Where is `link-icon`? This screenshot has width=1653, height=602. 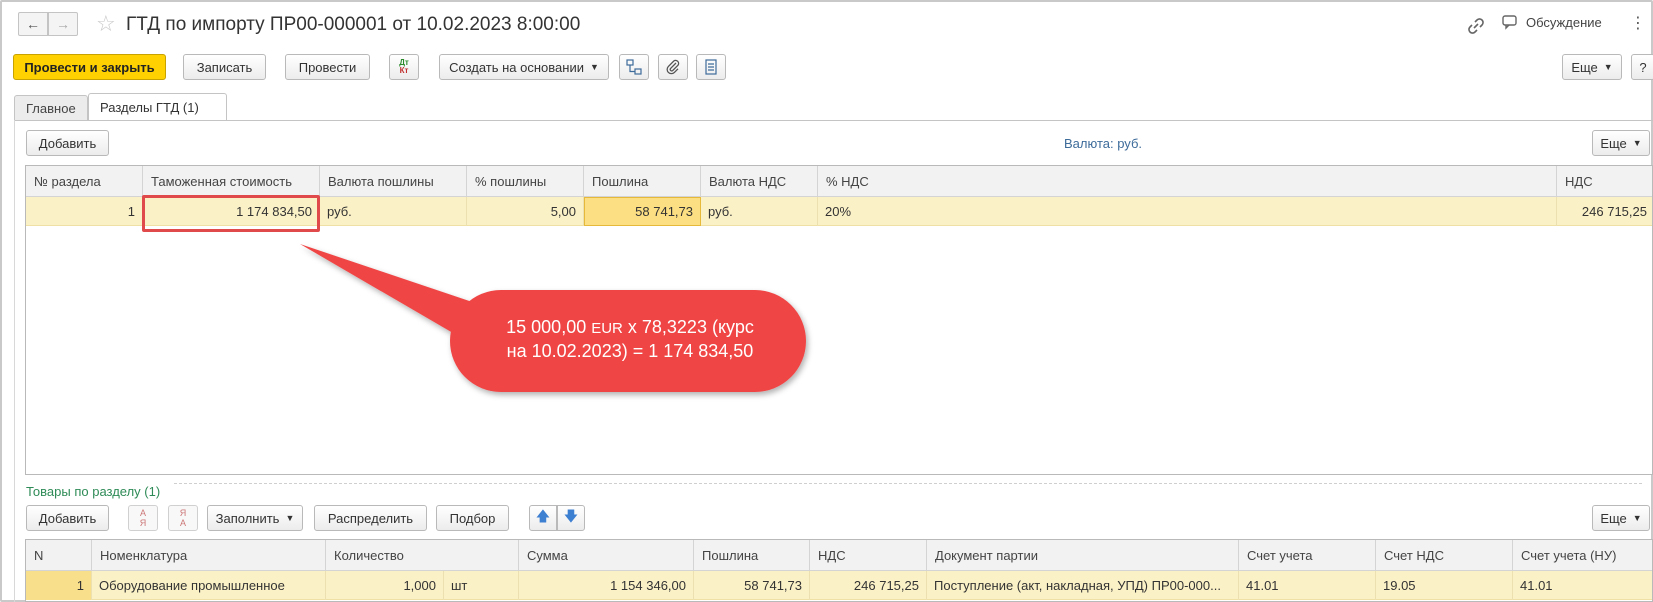 link-icon is located at coordinates (1476, 26).